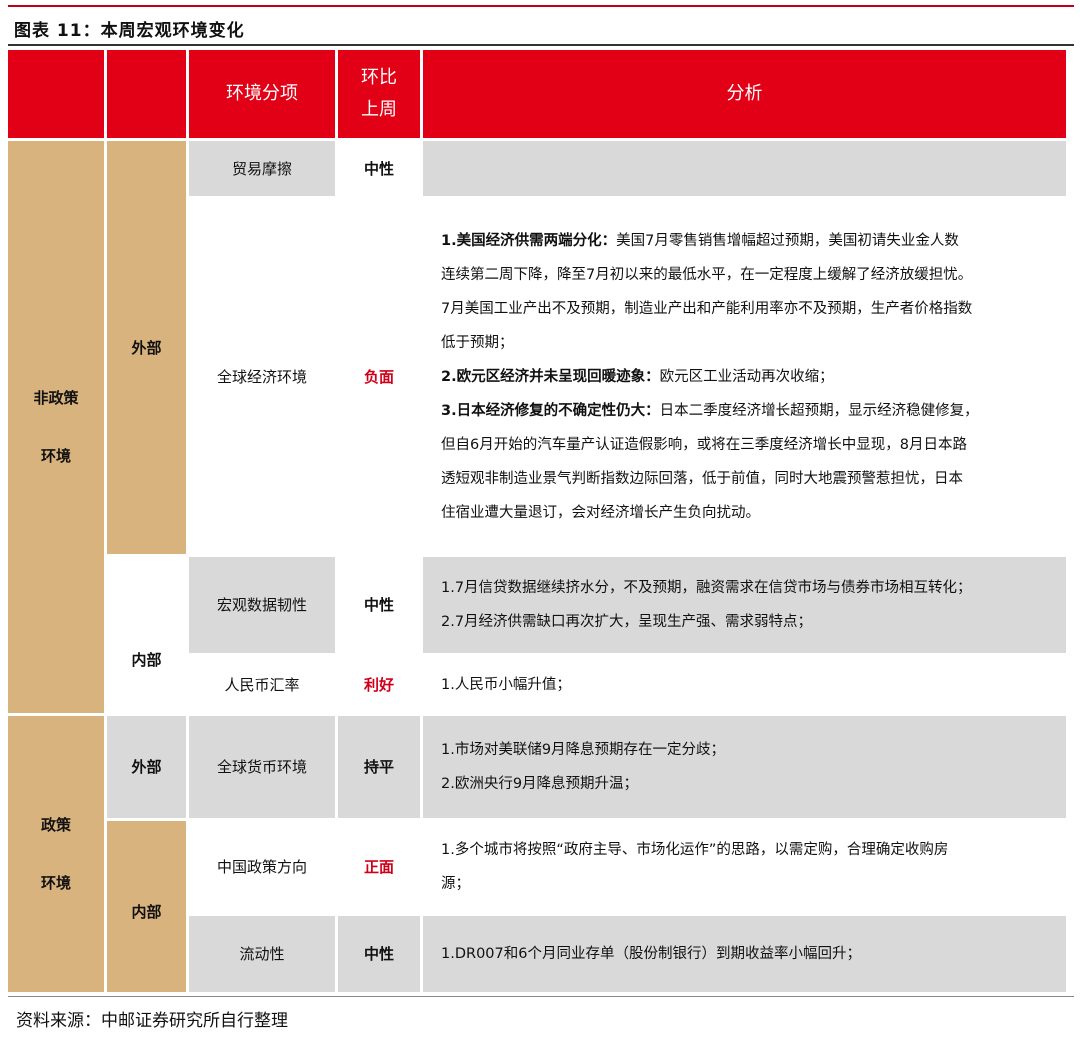  I want to click on analysis-line-text: 1.多个城市将按照“政府主导、市场化运作”的思路，以需定购，合理确定收购房, so click(695, 850).